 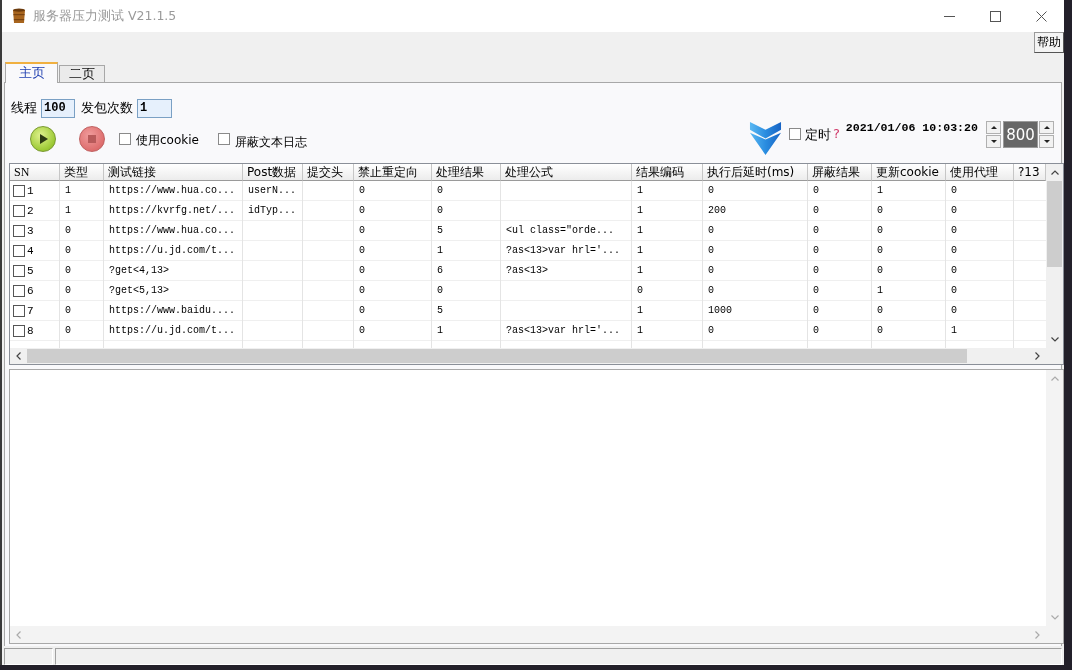 I want to click on field-label: 线程, so click(x=24, y=108).